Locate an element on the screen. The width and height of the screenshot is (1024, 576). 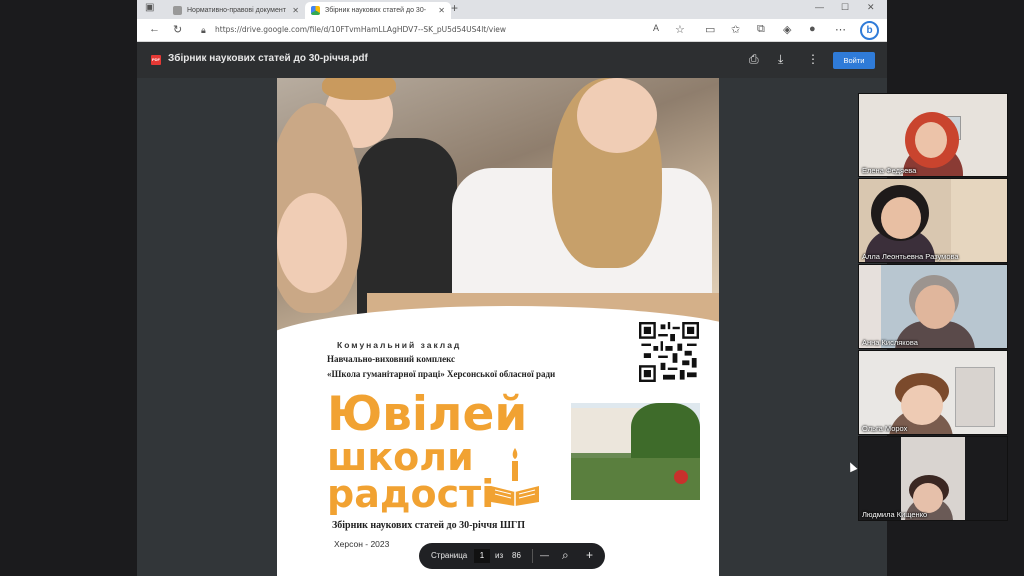
pdf-file-icon: PDF is located at coordinates (156, 60).